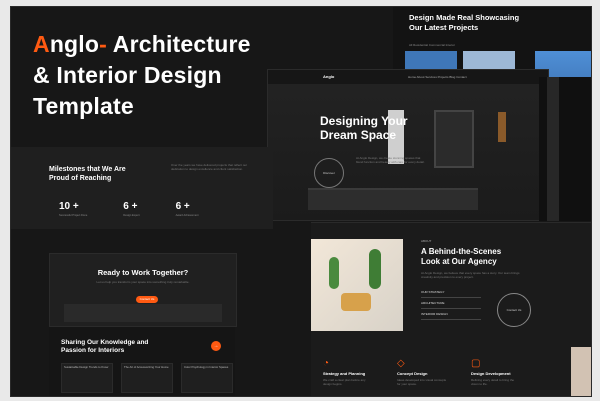 The image size is (600, 401). Describe the element at coordinates (565, 149) in the screenshot. I see `hero-side-image` at that location.